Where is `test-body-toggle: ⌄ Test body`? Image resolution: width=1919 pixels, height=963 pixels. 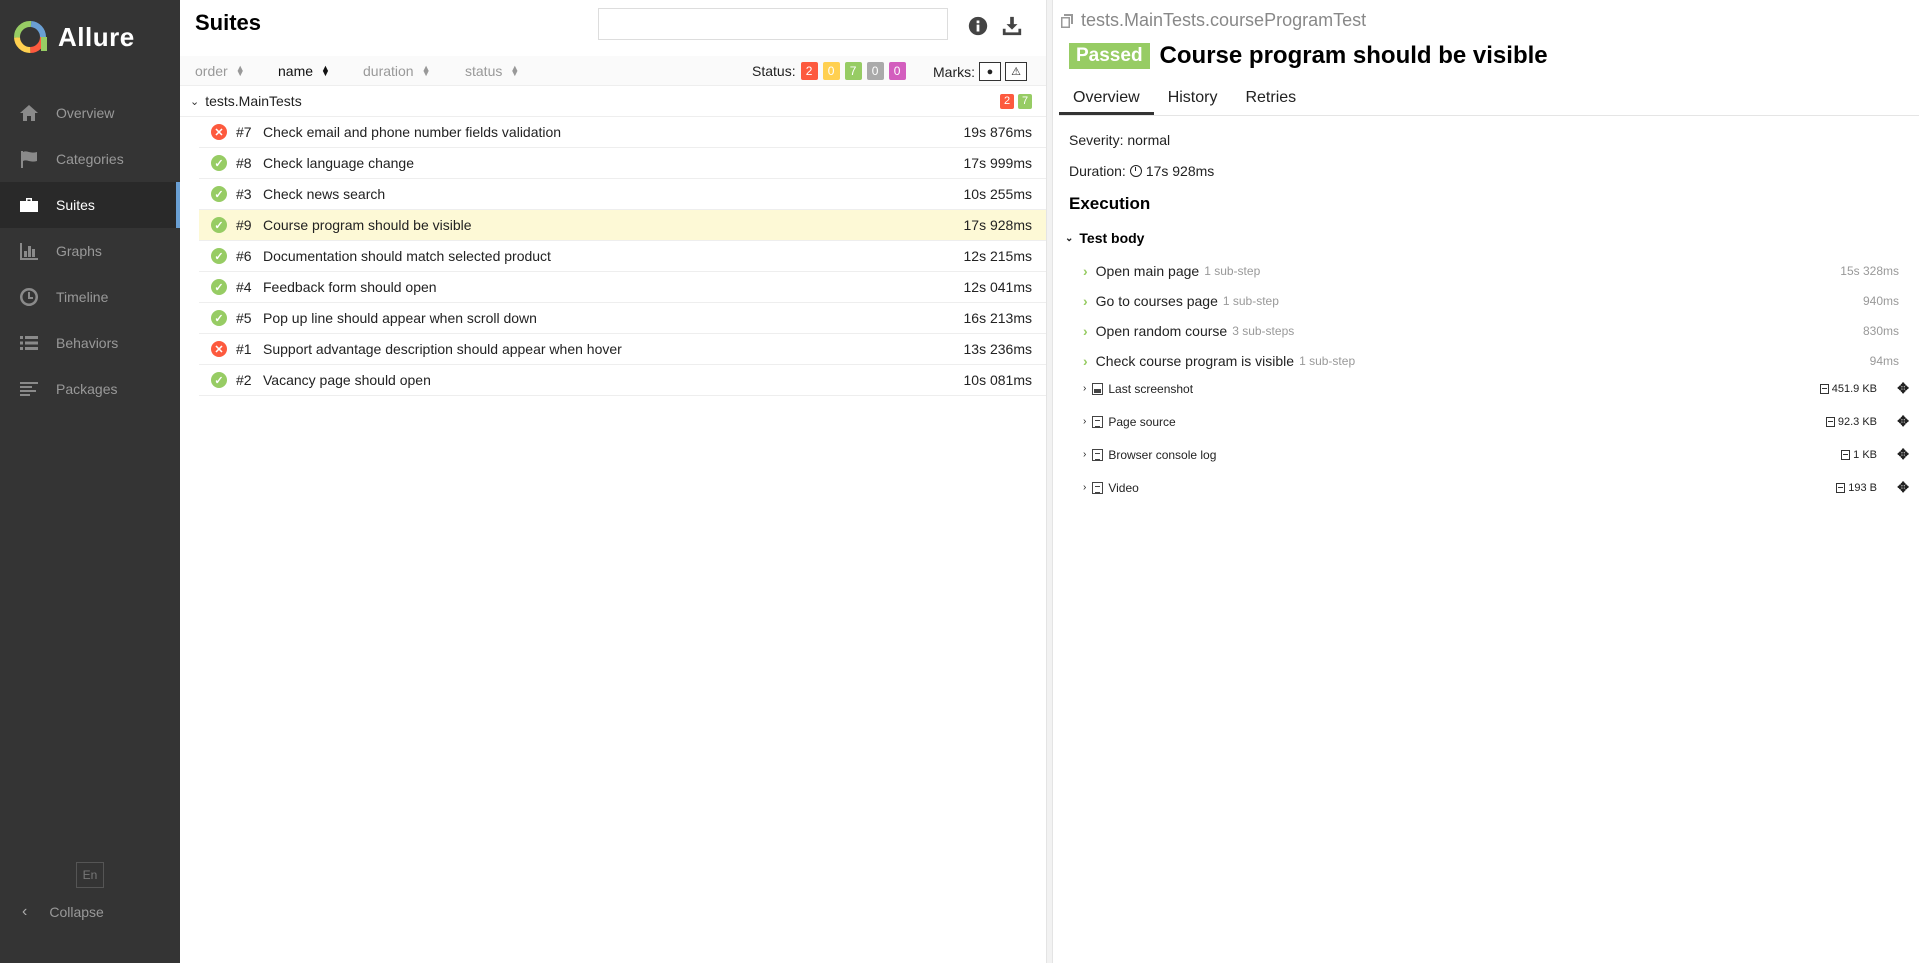
test-body-toggle: ⌄ Test body is located at coordinates (1104, 238).